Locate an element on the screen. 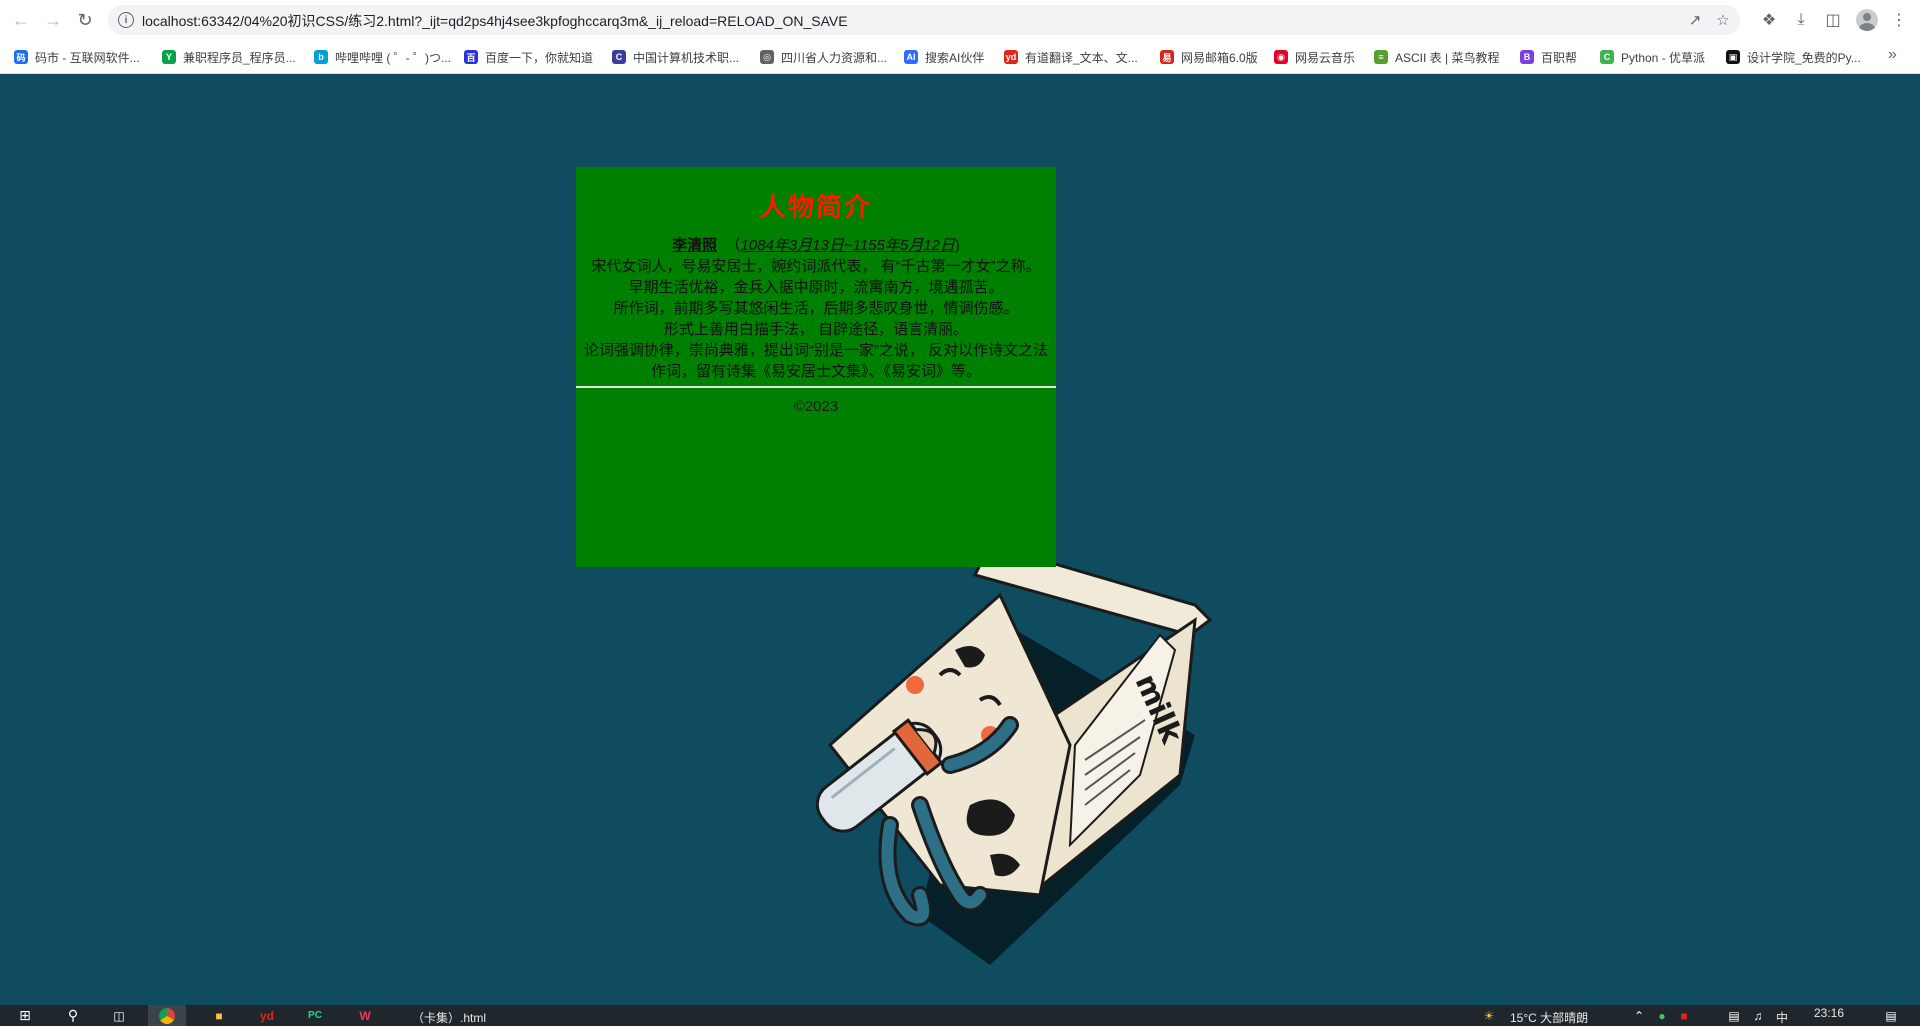 Image resolution: width=1920 pixels, height=1026 pixels. pycharm-icon: PC is located at coordinates (315, 1015).